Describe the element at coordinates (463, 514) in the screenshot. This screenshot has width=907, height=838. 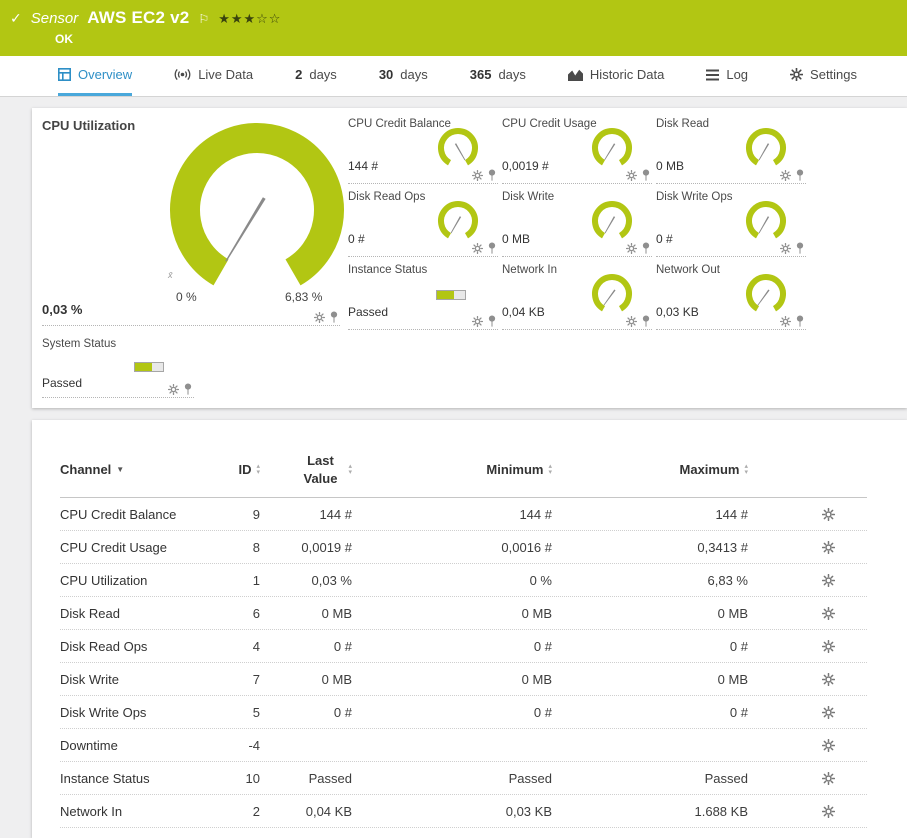
I see `table-row: CPU Credit Balance 9 144 # 144 # 144 #` at that location.